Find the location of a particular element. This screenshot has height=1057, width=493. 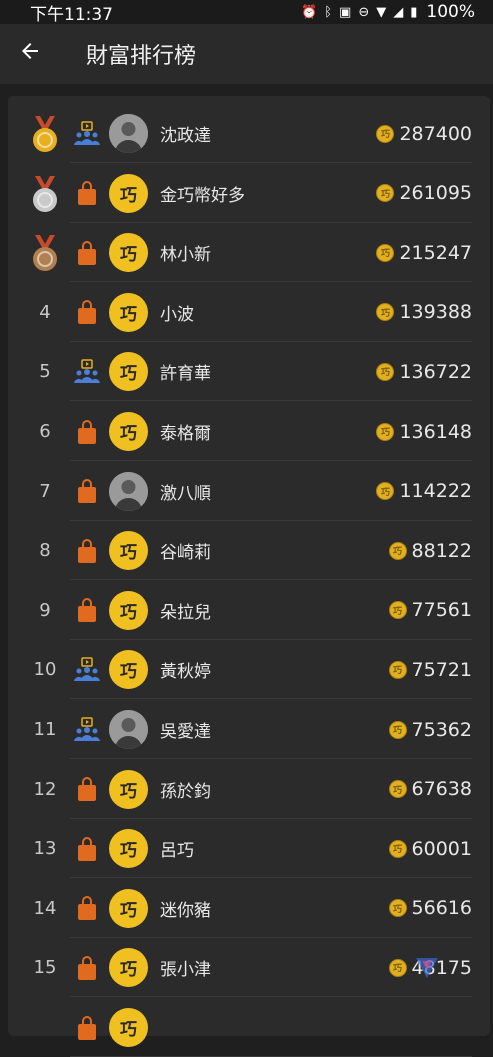

coin-balance: 巧 287400 is located at coordinates (424, 134).